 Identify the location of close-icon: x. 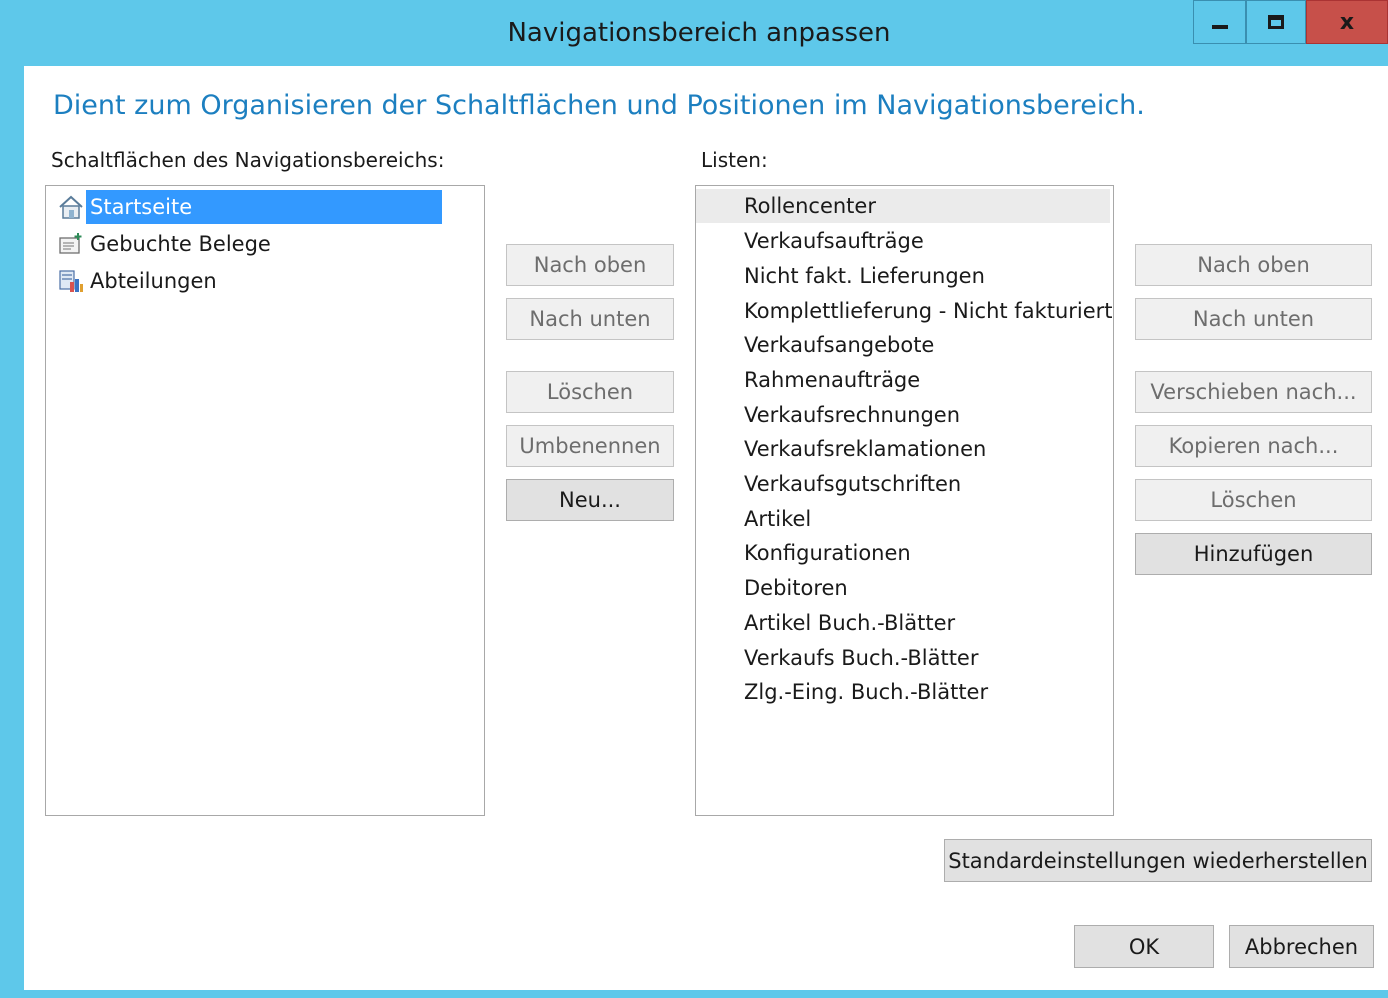
(1347, 22).